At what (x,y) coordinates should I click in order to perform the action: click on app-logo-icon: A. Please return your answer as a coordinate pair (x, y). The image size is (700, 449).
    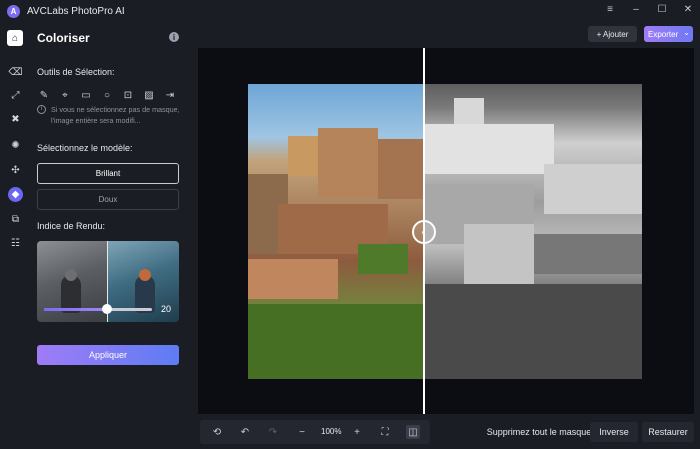
    Looking at the image, I should click on (13, 11).